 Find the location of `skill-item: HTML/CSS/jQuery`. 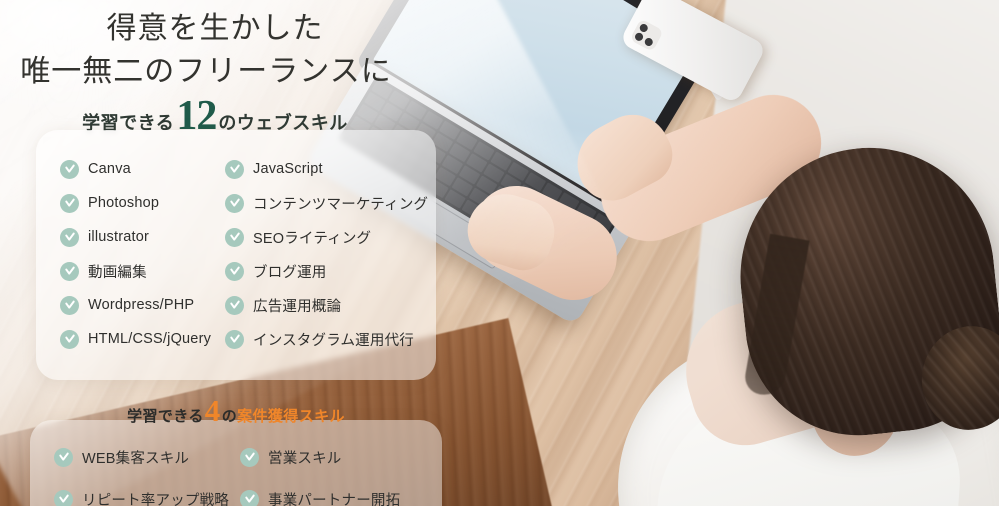

skill-item: HTML/CSS/jQuery is located at coordinates (142, 339).